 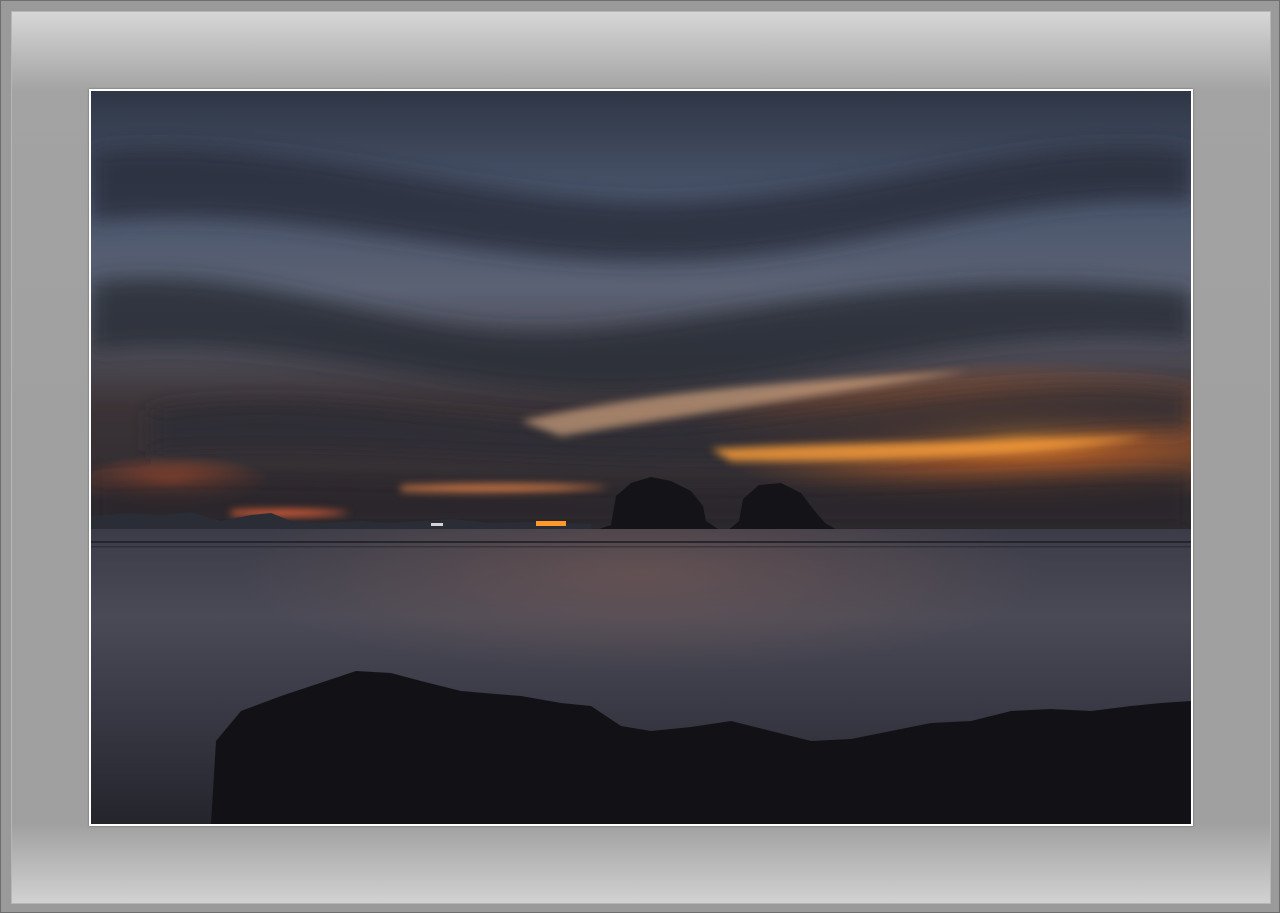 I want to click on distant-light, so click(x=437, y=524).